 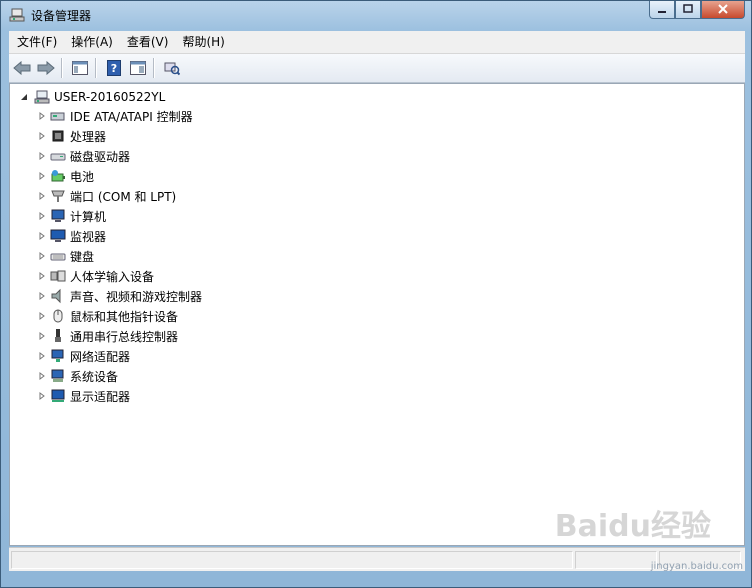 I want to click on properties-button, so click(x=138, y=68).